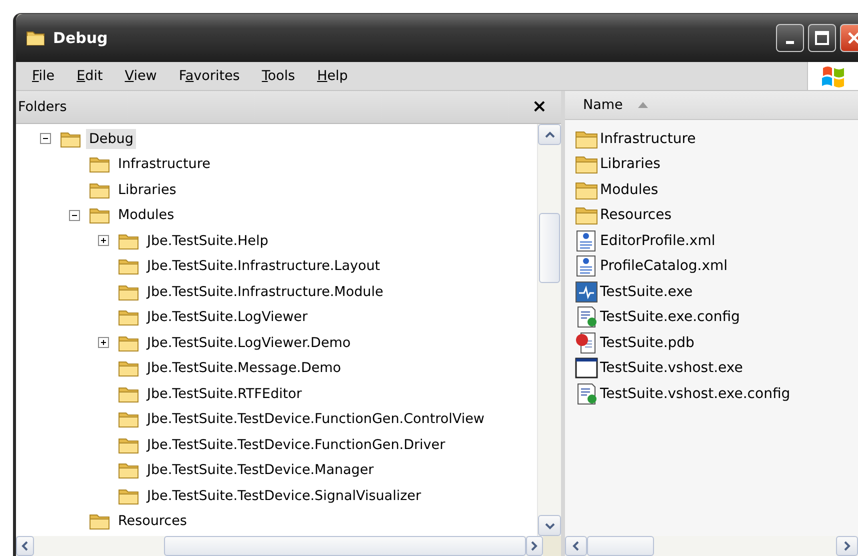  What do you see at coordinates (664, 266) in the screenshot?
I see `file-name: ProfileCatalog.xml` at bounding box center [664, 266].